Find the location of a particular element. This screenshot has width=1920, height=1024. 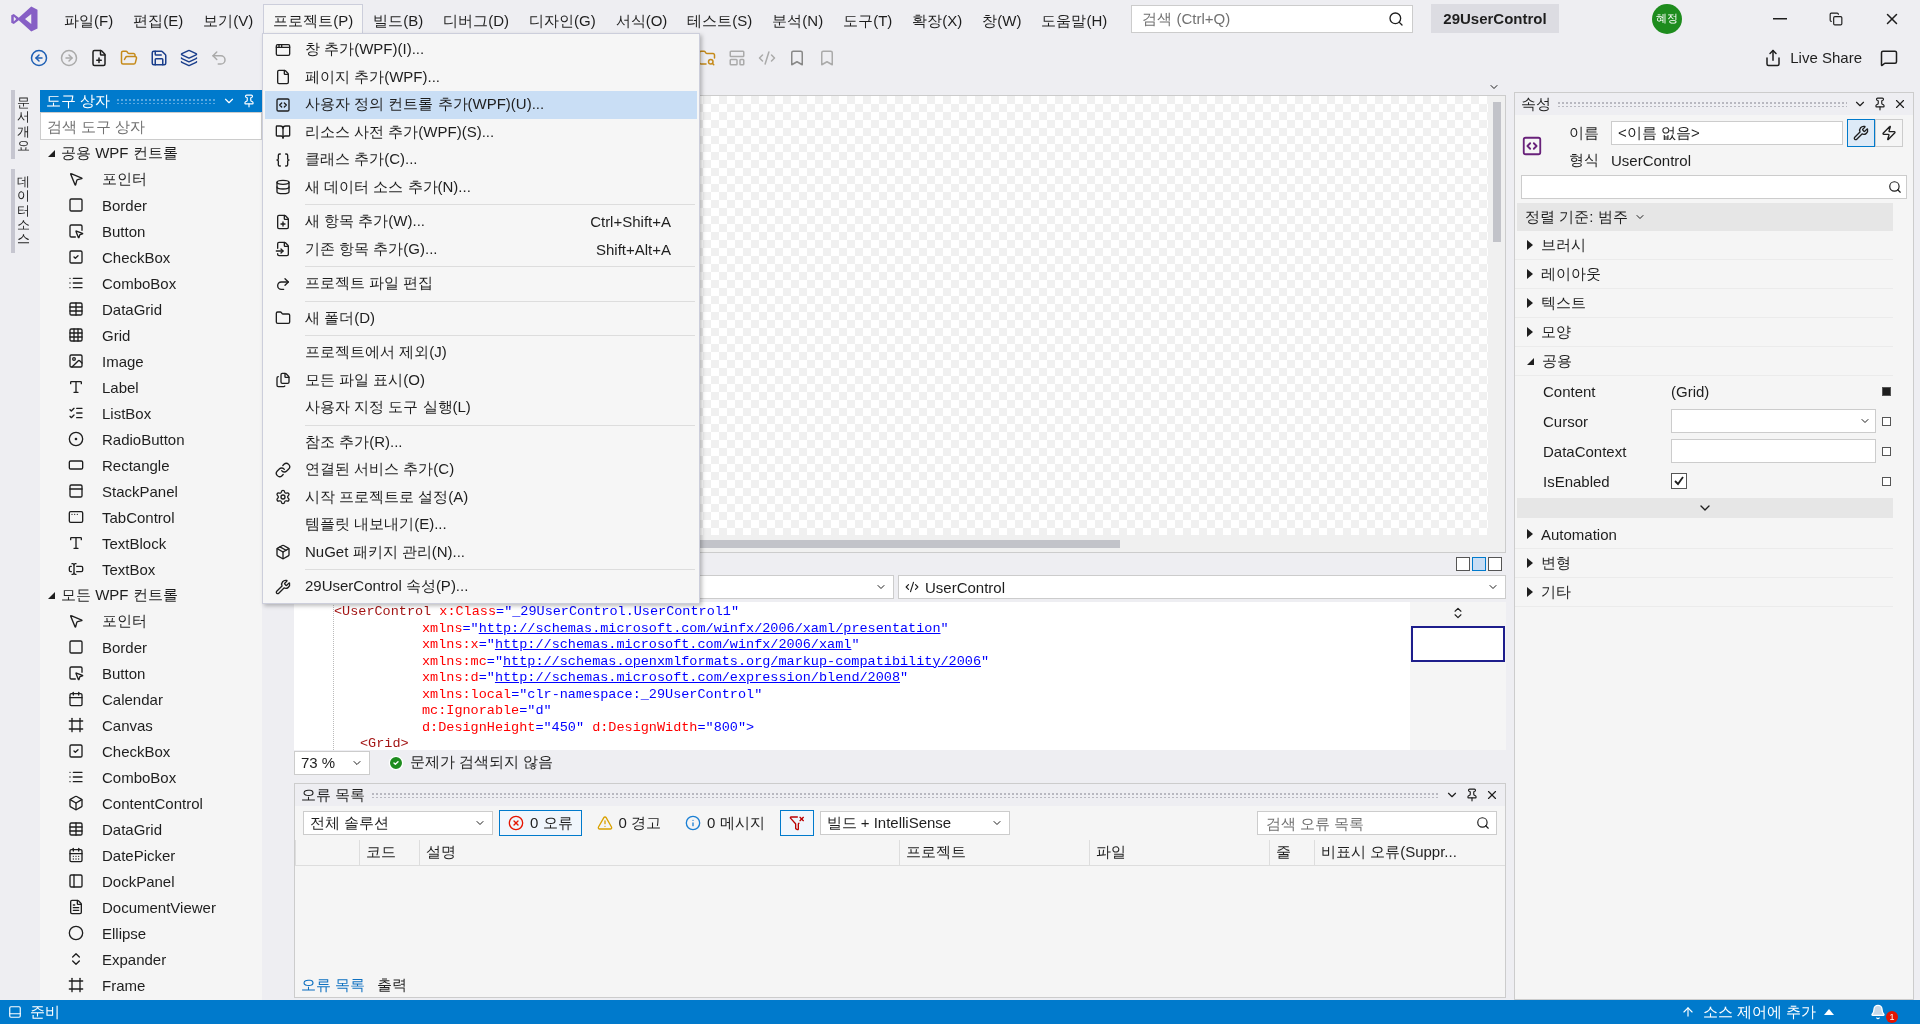

property-category: 기타 is located at coordinates (1704, 592).